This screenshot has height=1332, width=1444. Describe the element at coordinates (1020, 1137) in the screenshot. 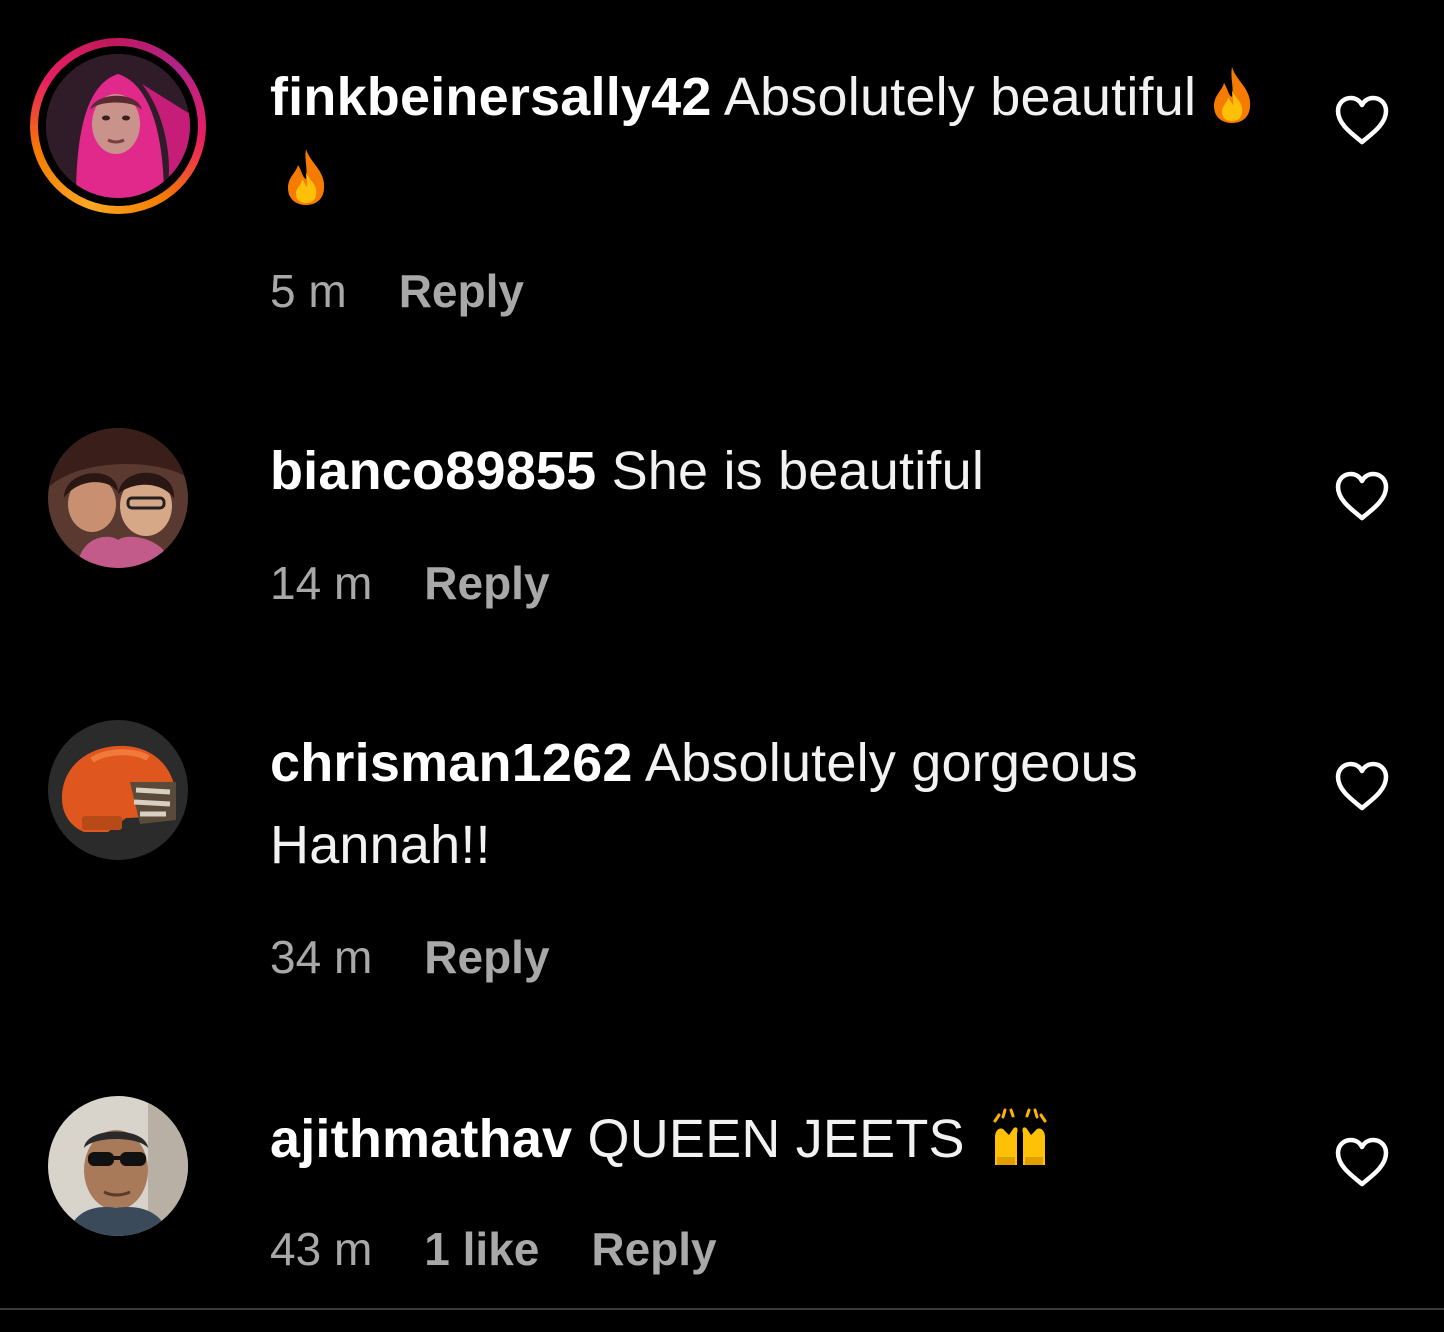

I see `raising-hands-emoji-icon` at that location.